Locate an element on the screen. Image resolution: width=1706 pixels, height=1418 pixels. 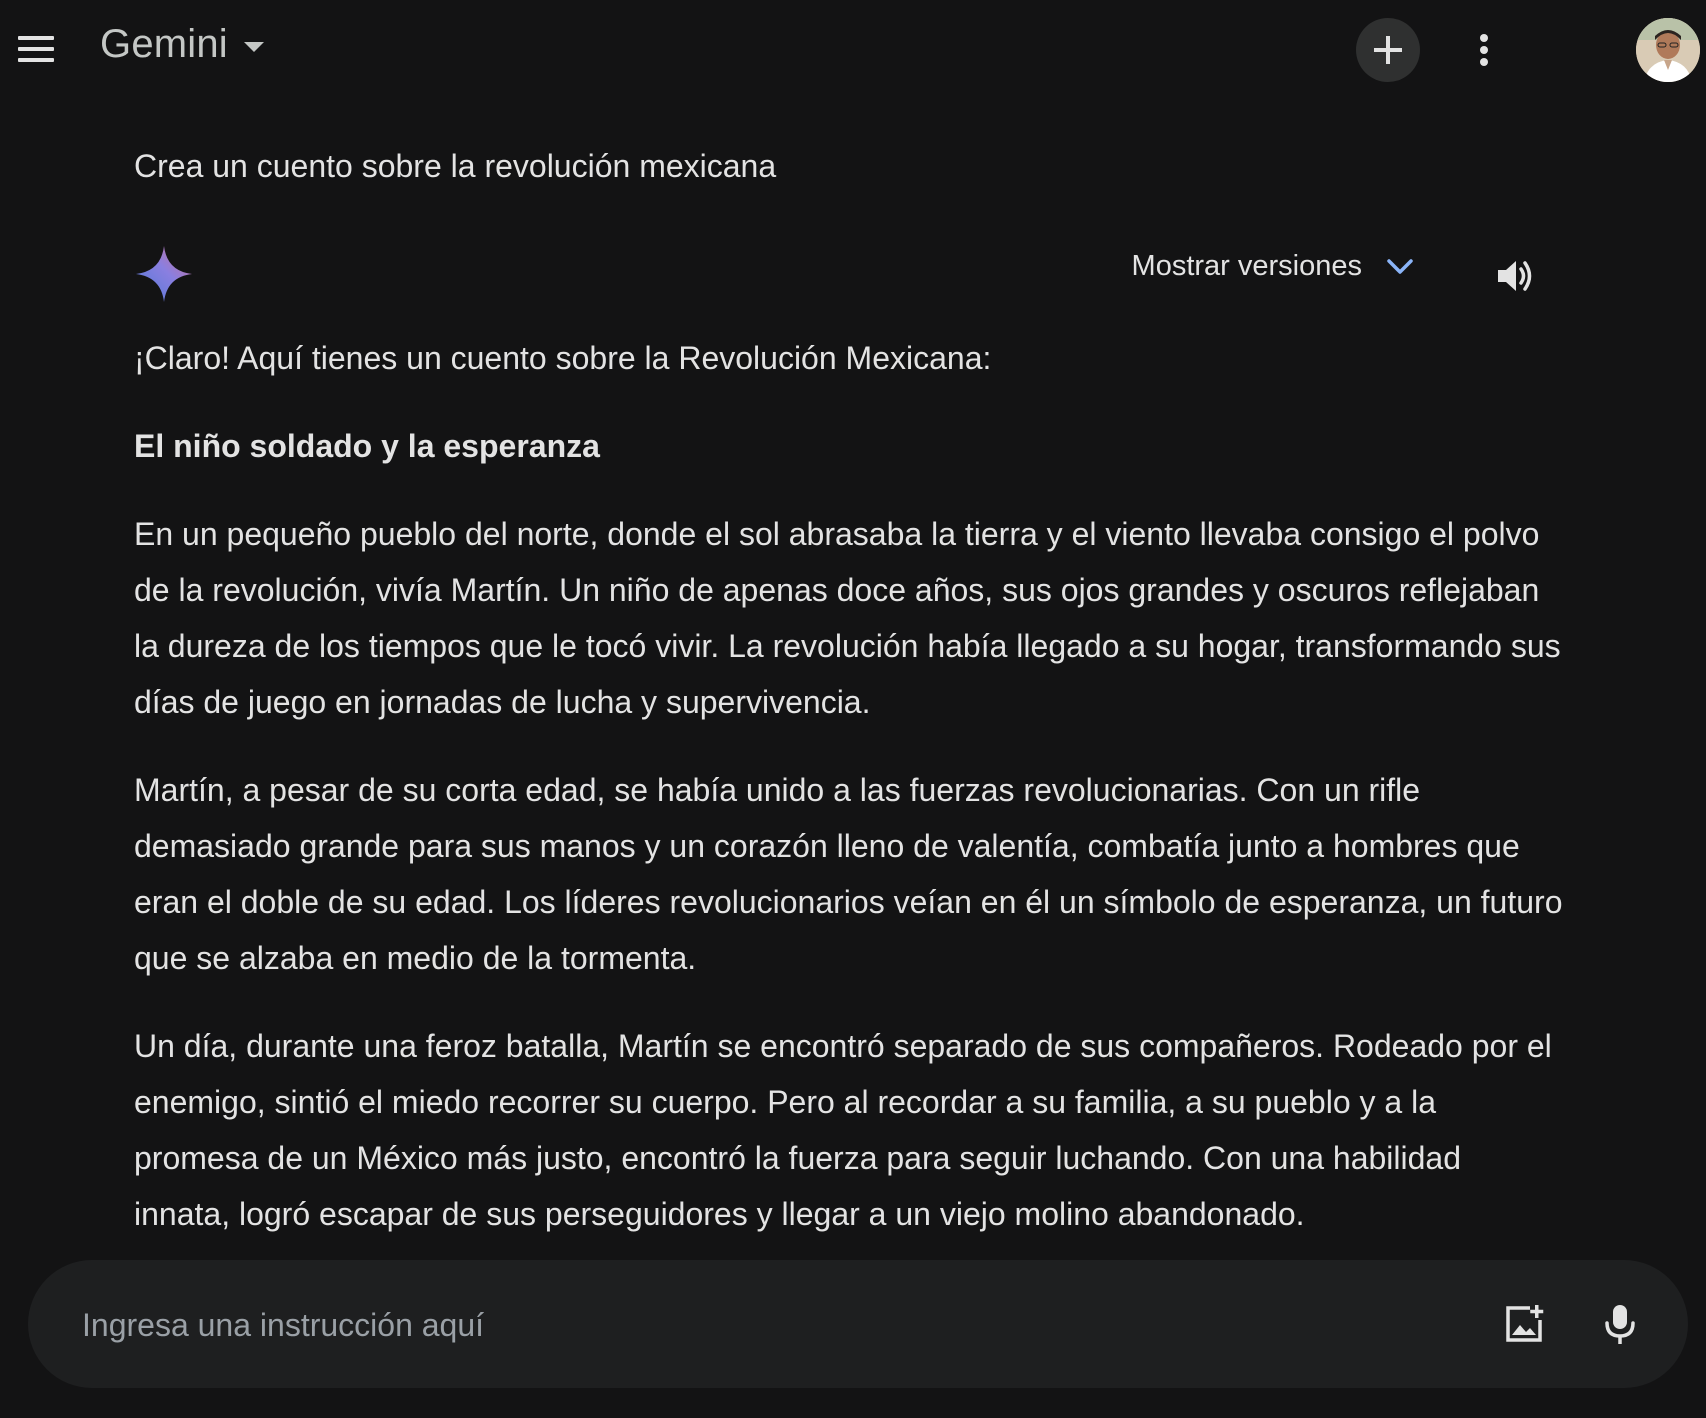
user-avatar-icon is located at coordinates (1668, 50).